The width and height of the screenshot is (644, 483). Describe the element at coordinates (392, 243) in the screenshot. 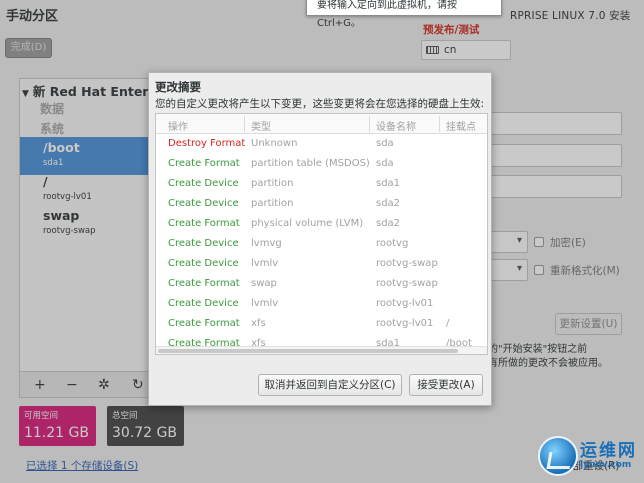

I see `cell-device: rootvg` at that location.